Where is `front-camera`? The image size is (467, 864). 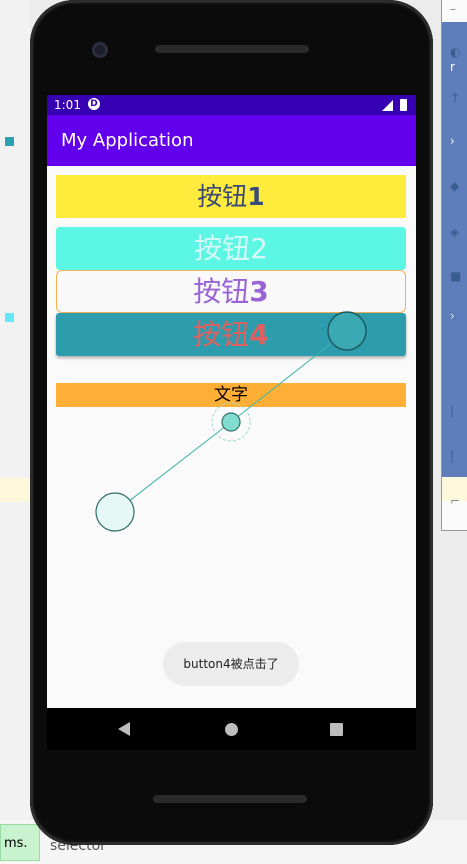 front-camera is located at coordinates (100, 50).